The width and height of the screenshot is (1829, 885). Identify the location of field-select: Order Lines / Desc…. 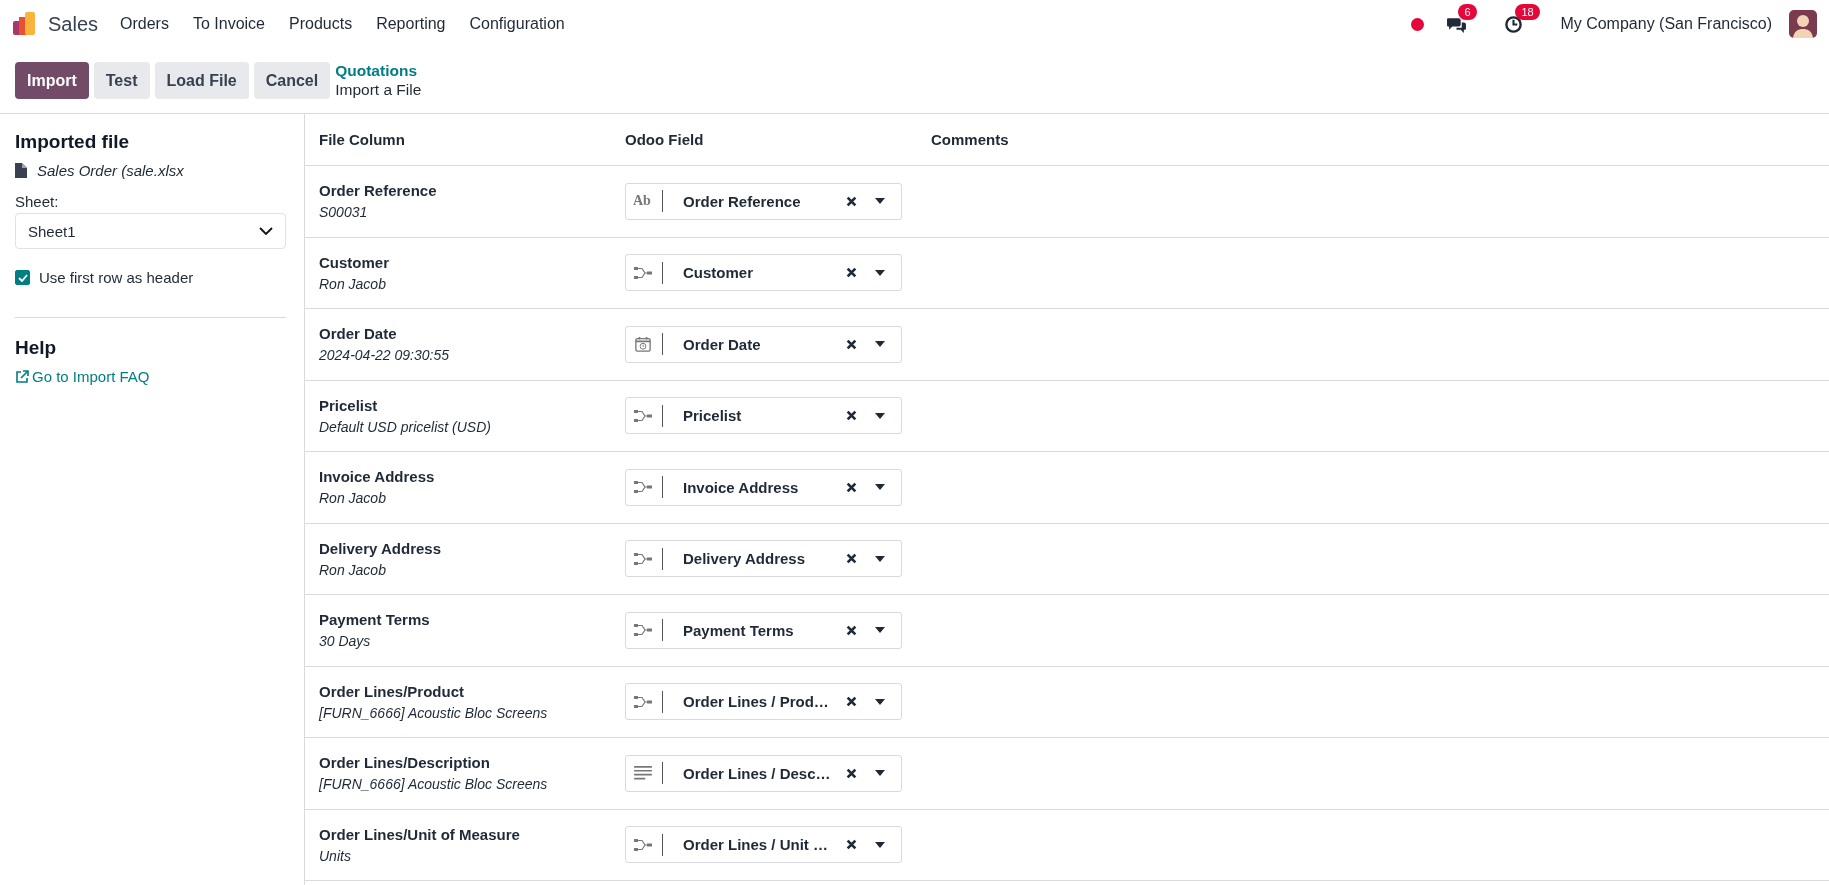
(763, 773).